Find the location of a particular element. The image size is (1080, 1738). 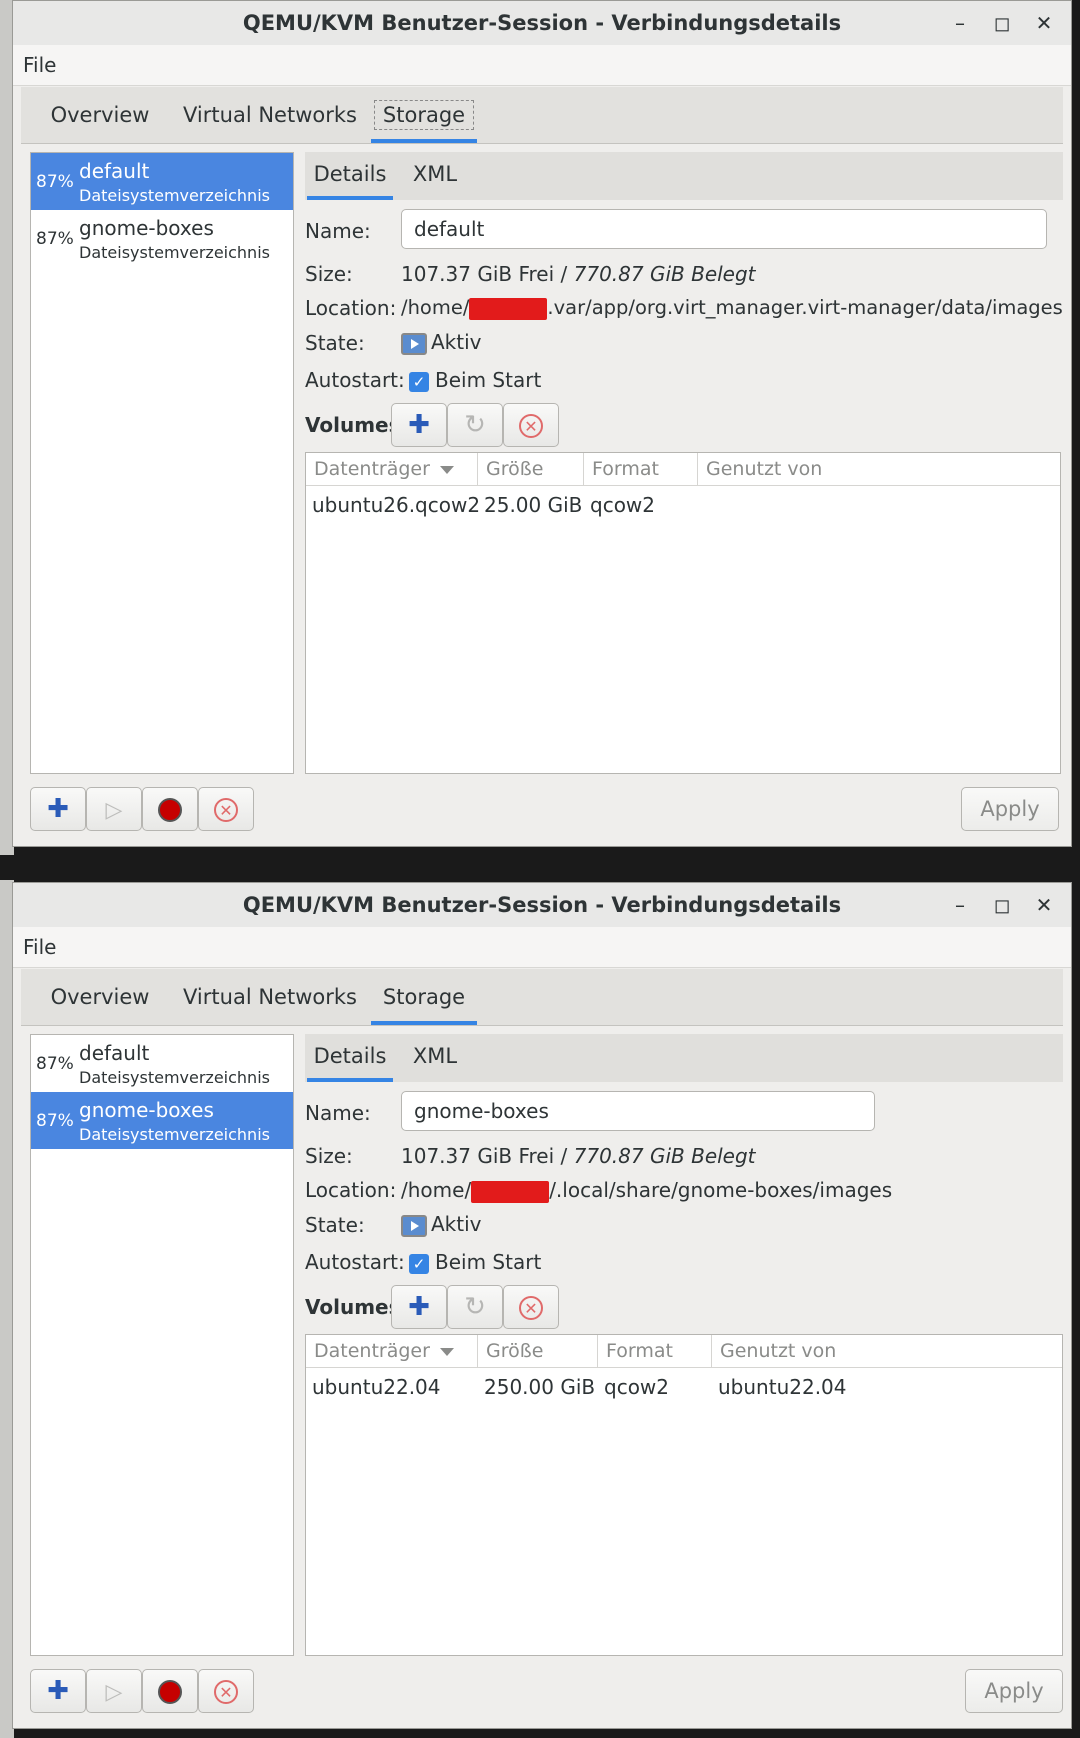

volumes-label: Volumes is located at coordinates (353, 1307).